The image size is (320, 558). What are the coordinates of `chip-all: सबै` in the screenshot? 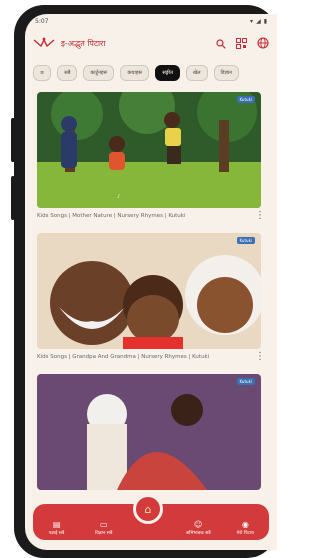 It's located at (67, 73).